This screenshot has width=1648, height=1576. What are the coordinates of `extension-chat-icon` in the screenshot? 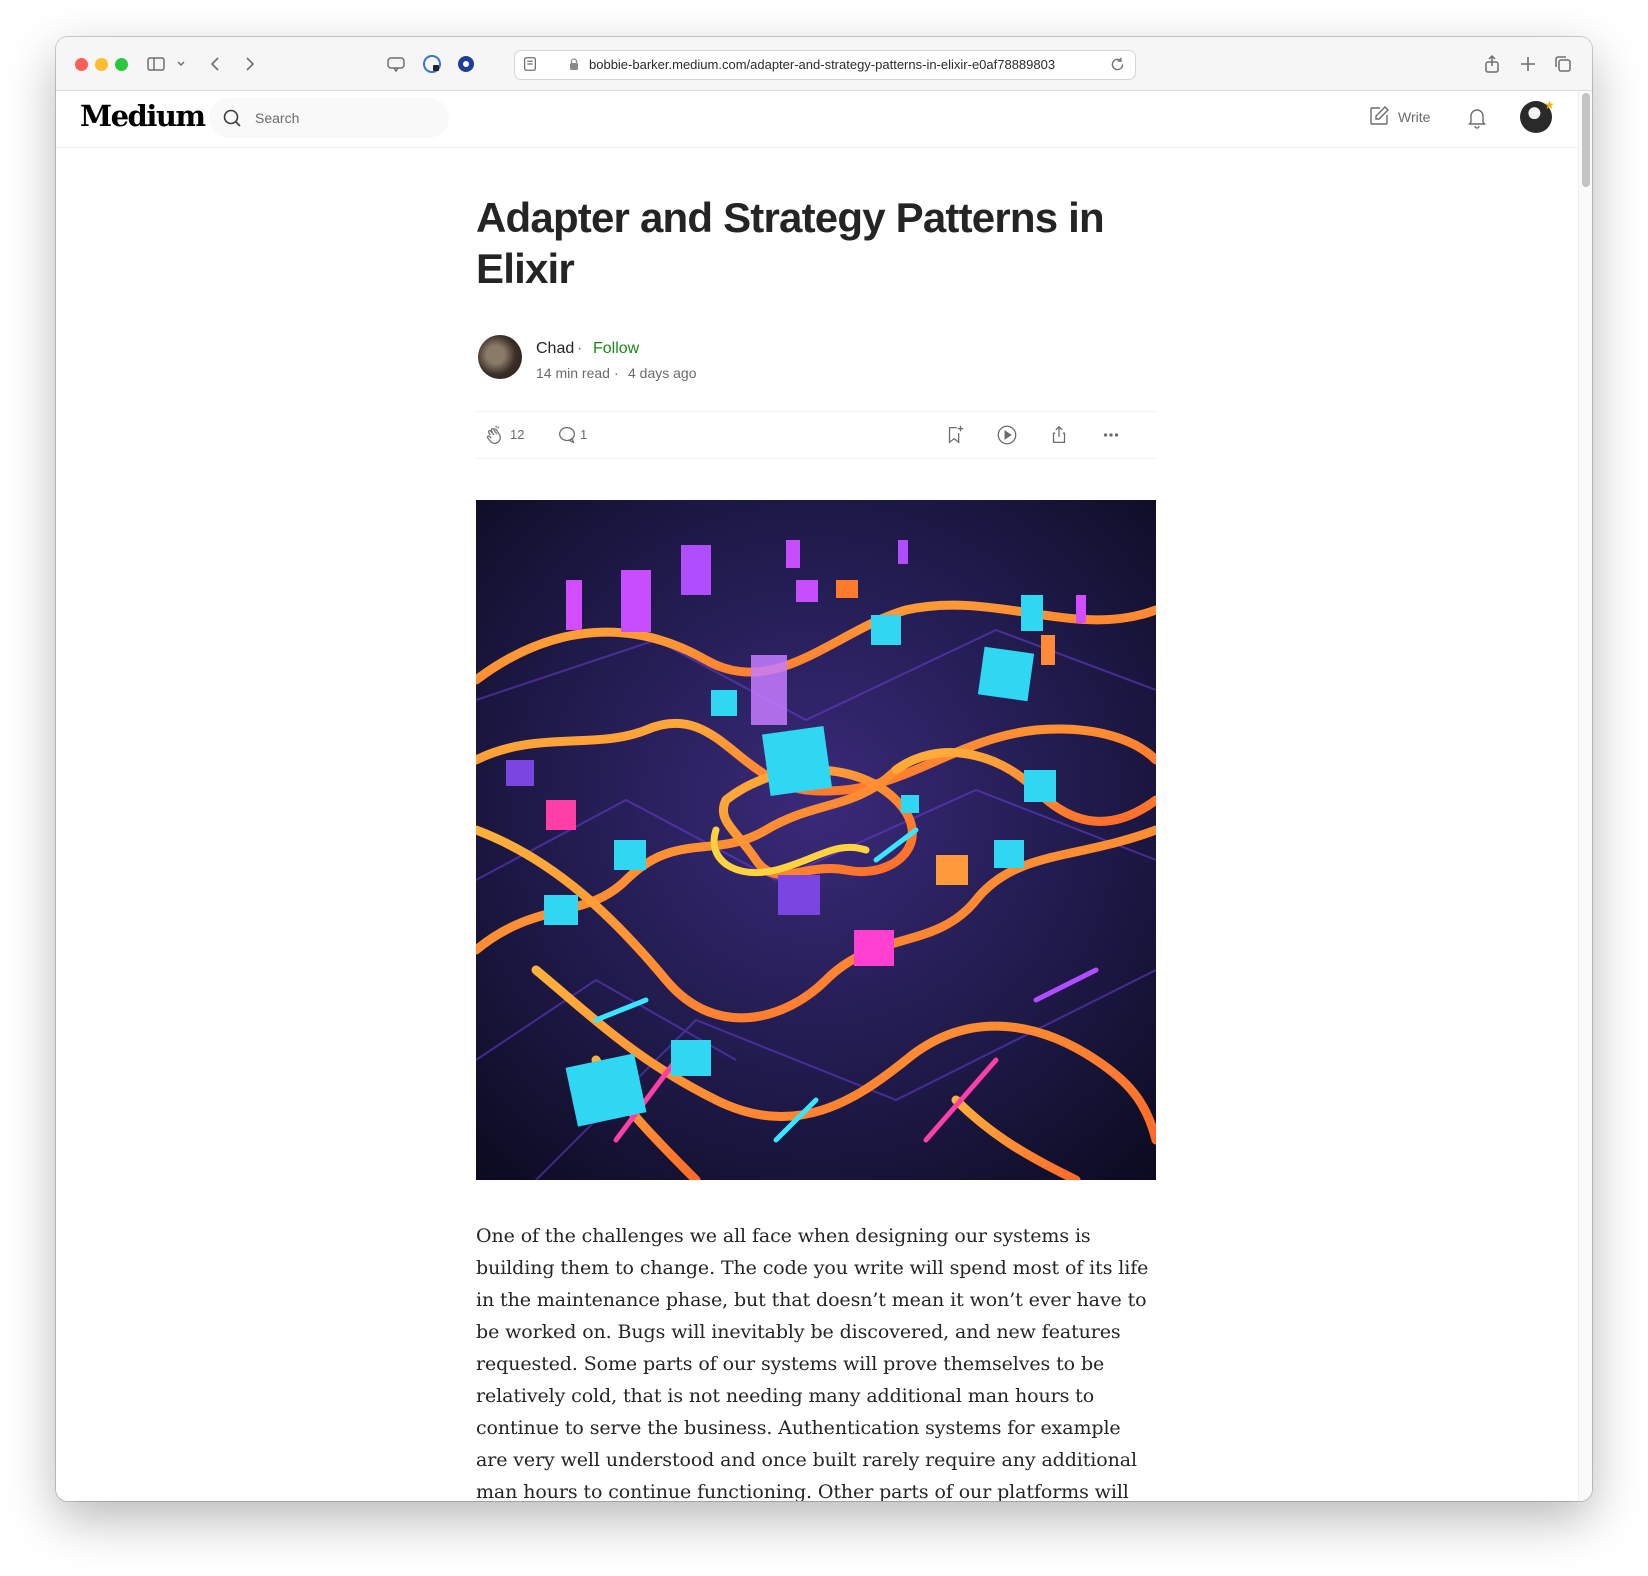 It's located at (396, 64).